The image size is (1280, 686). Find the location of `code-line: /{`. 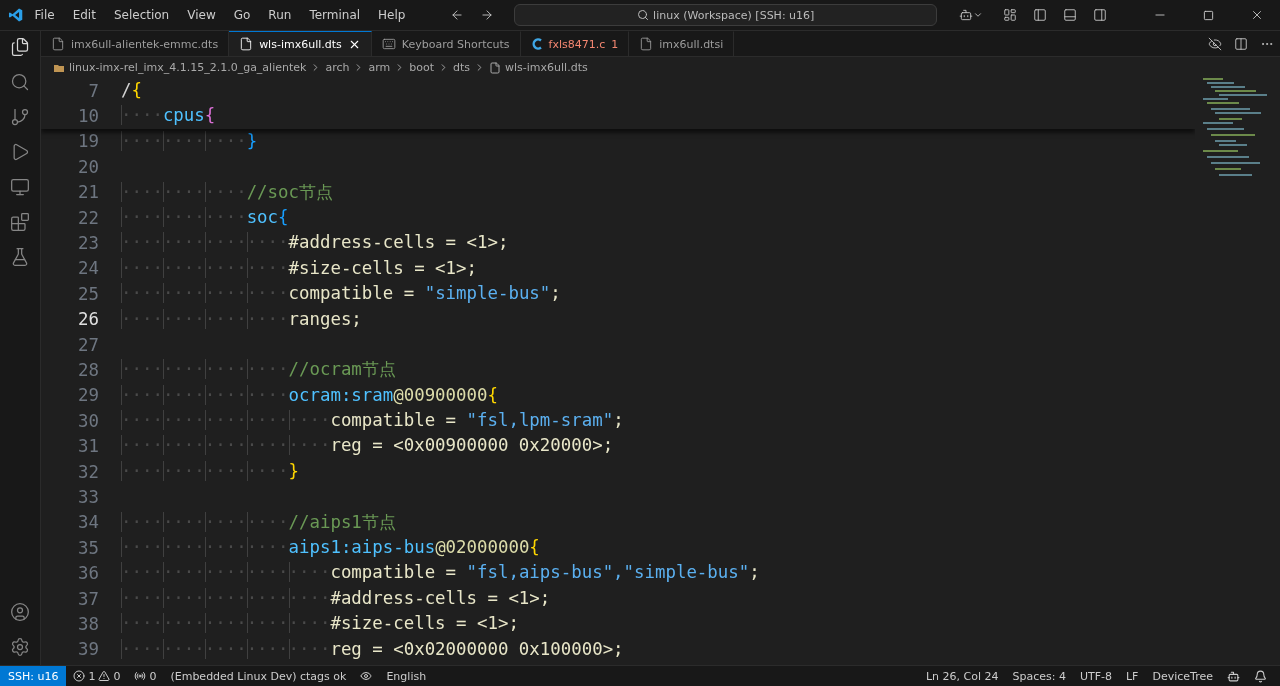

code-line: /{ is located at coordinates (131, 90).